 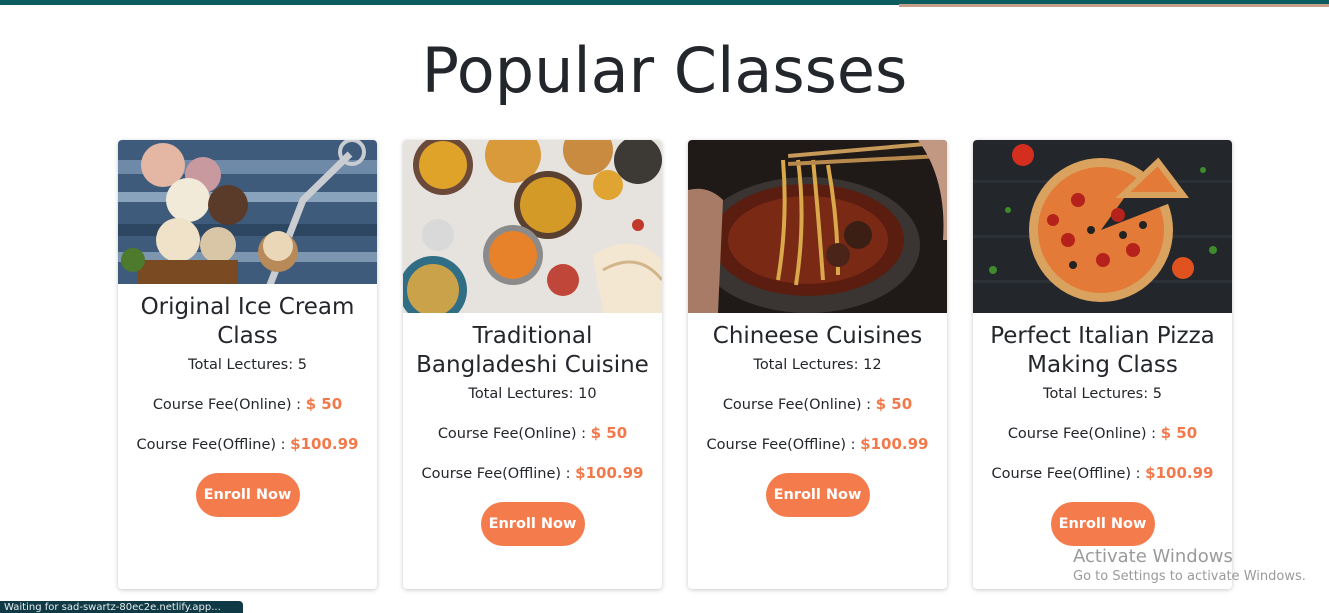 I want to click on card-title: Chineese Cuisines, so click(x=817, y=336).